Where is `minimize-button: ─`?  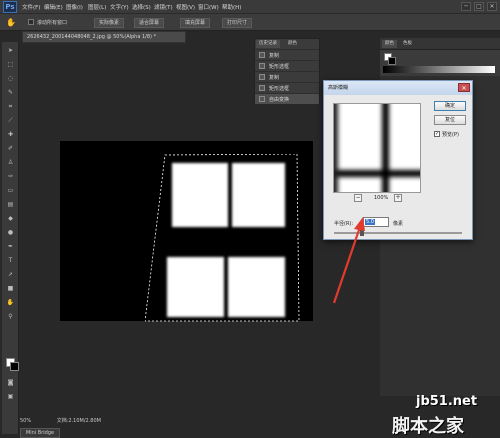 minimize-button: ─ is located at coordinates (466, 6).